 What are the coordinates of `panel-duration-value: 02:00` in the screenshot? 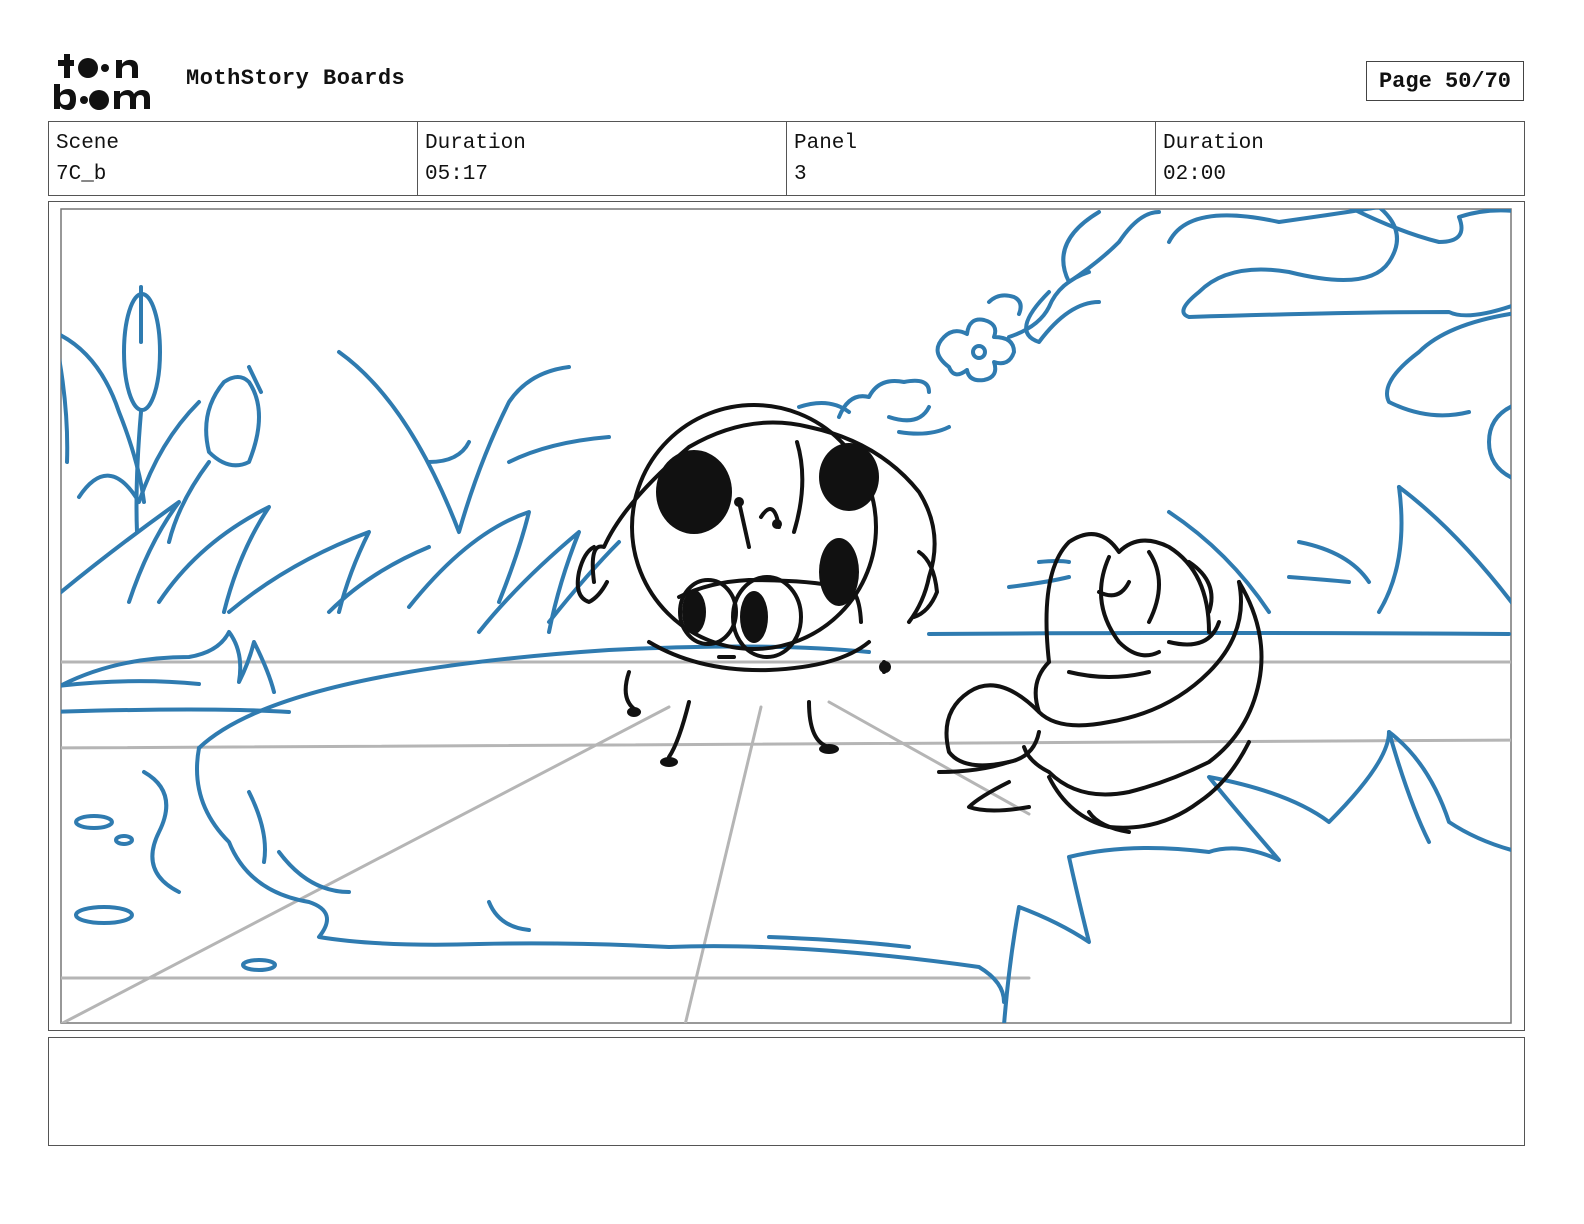 It's located at (1195, 174).